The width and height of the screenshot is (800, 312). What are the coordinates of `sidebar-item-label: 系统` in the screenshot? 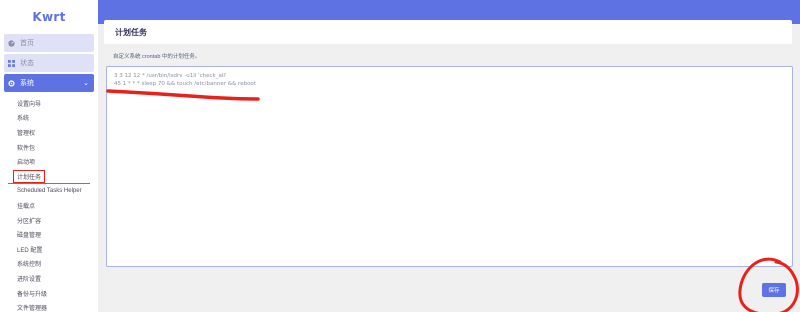 It's located at (27, 83).